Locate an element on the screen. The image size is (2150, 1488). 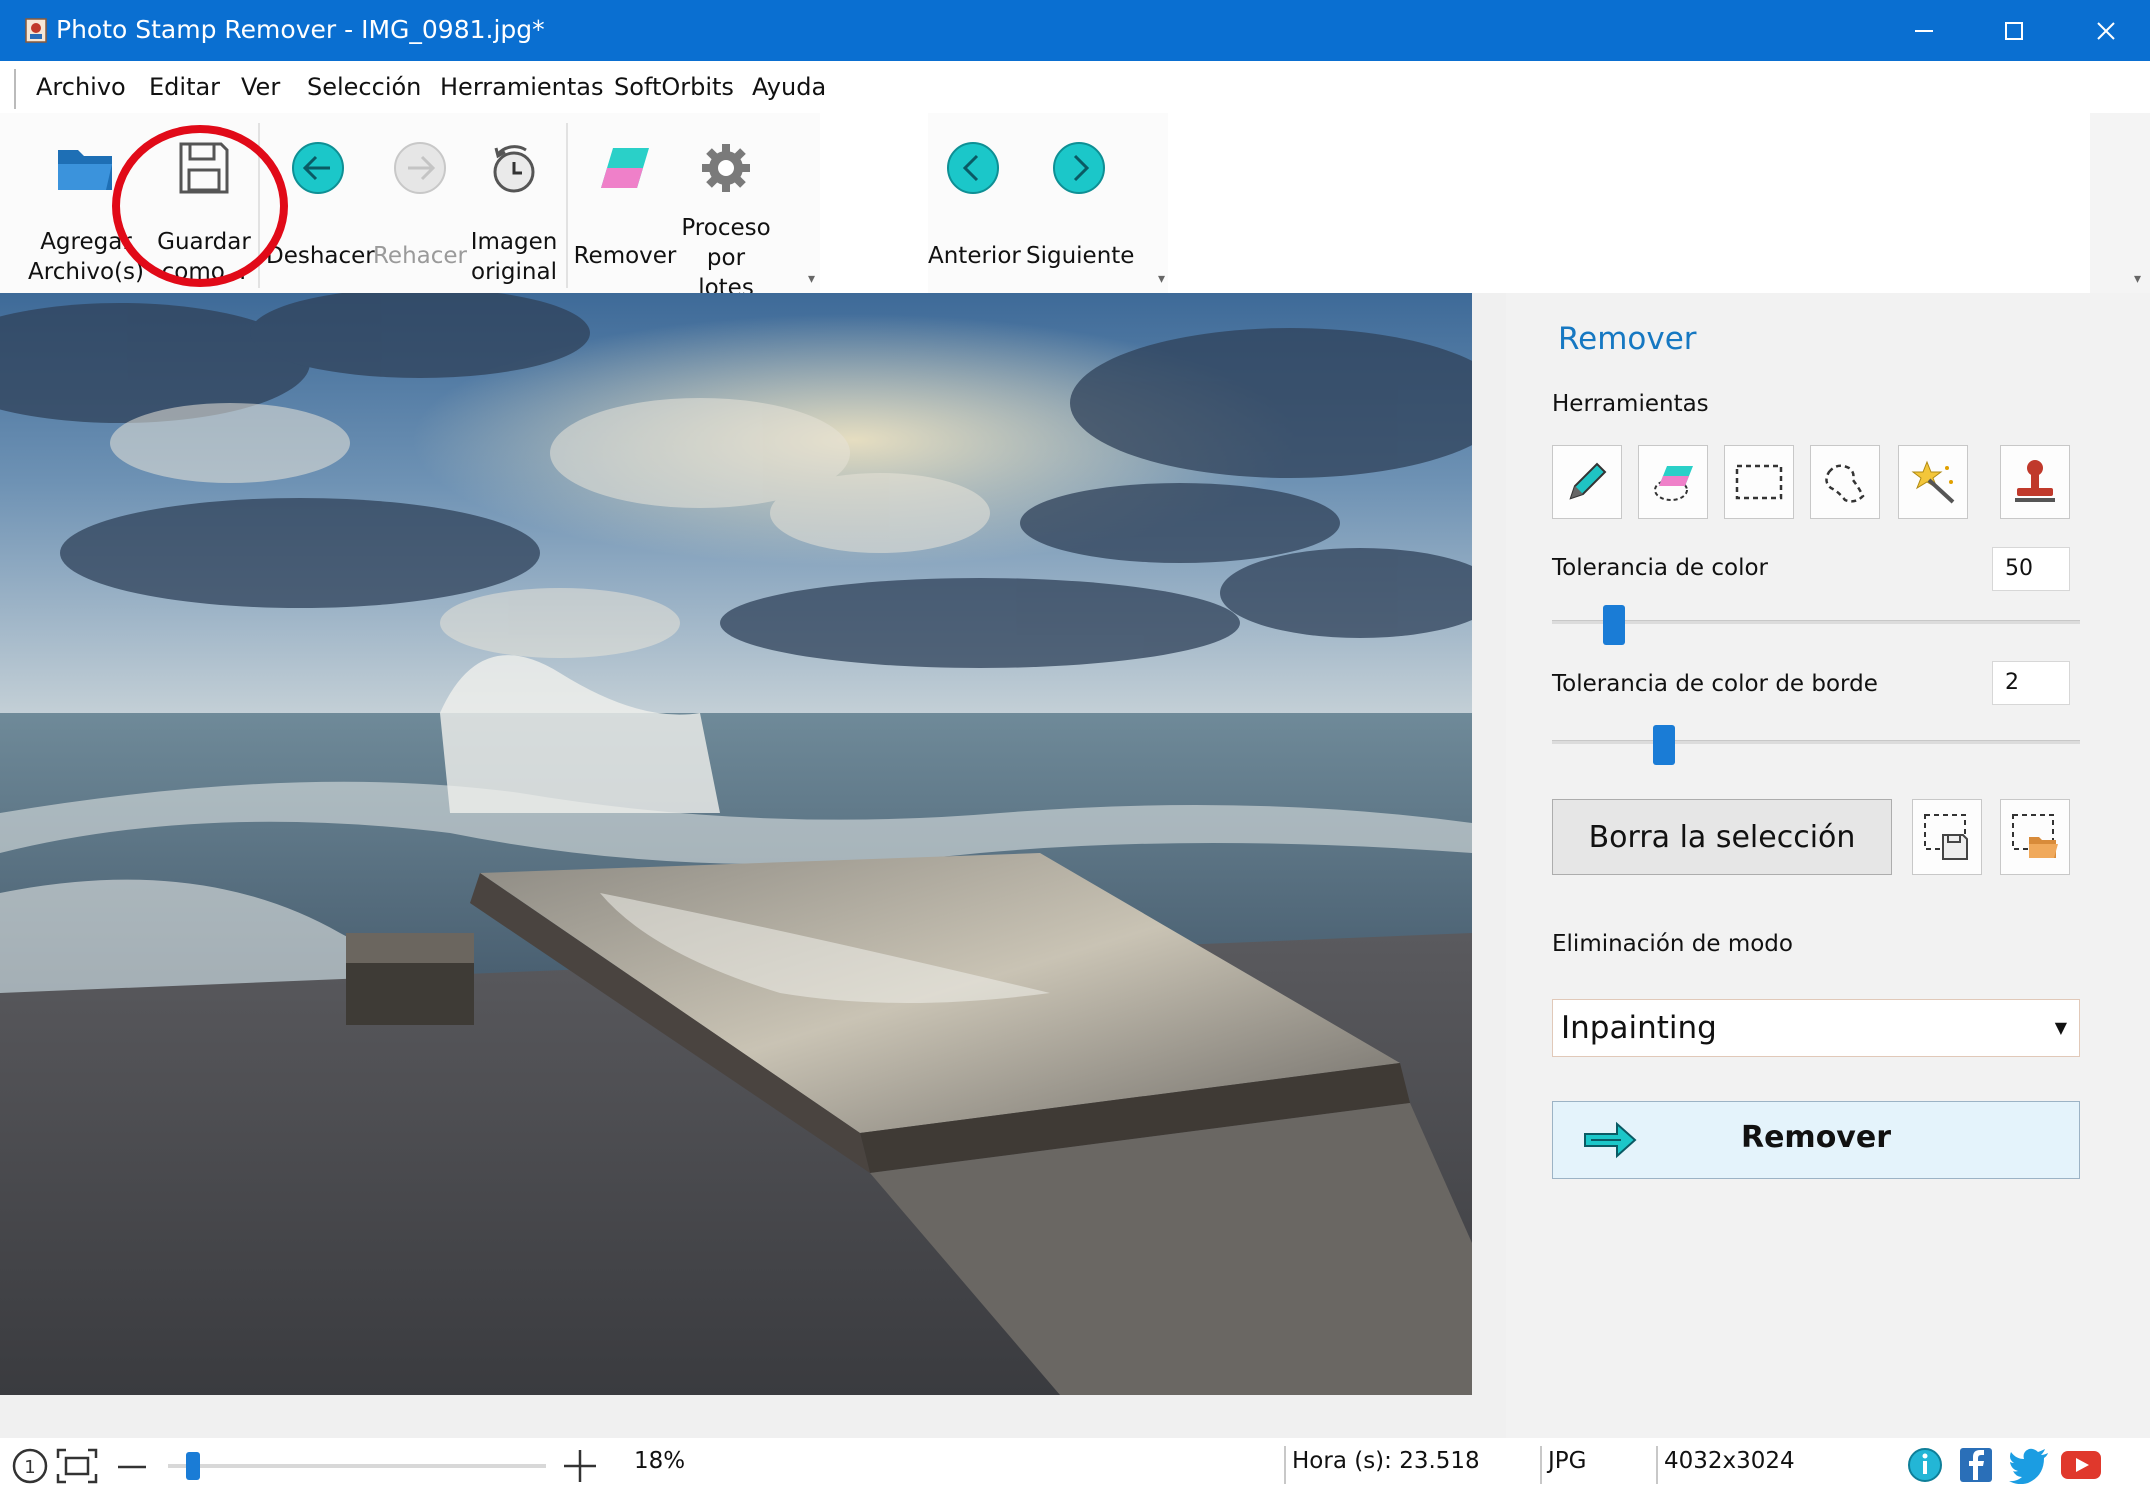
rect-select-icon is located at coordinates (1759, 482).